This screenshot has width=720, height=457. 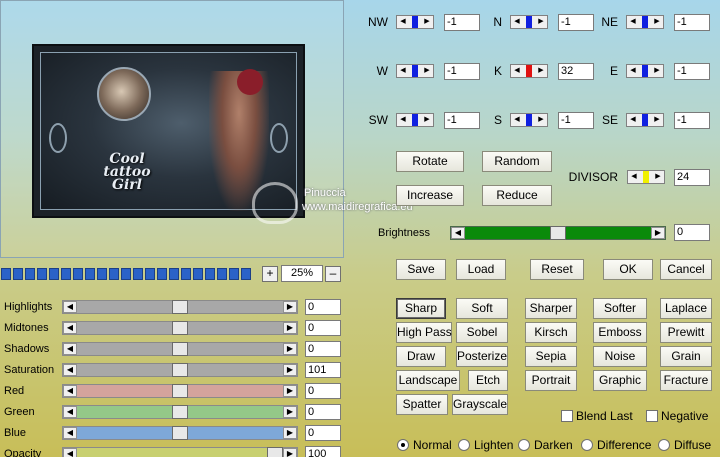 What do you see at coordinates (464, 445) in the screenshot?
I see `blend-lighten-radio` at bounding box center [464, 445].